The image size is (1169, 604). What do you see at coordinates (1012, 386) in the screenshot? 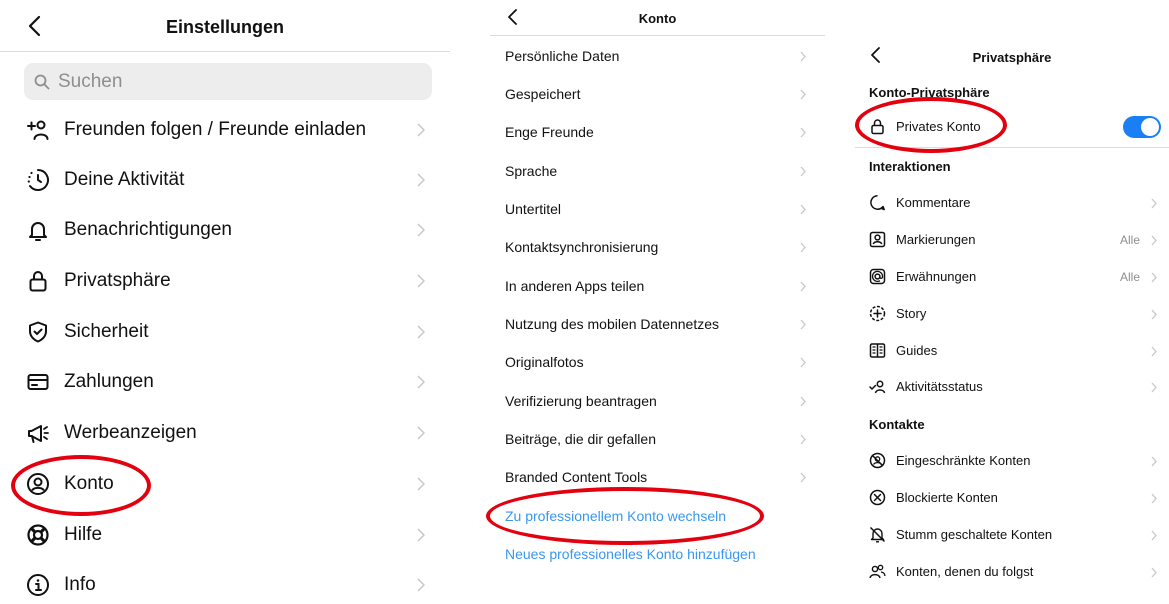
I see `privacy-item-activity-status: Aktivitätsstatus` at bounding box center [1012, 386].